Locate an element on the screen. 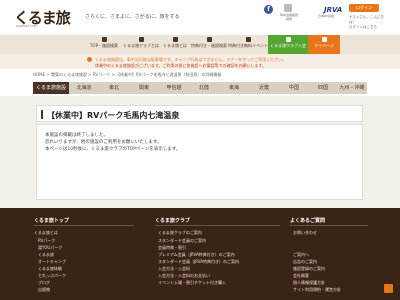 This screenshot has height=300, width=400. page-title-box: 【休業中】RVパーク毛馬内七滝温泉 is located at coordinates (199, 113).